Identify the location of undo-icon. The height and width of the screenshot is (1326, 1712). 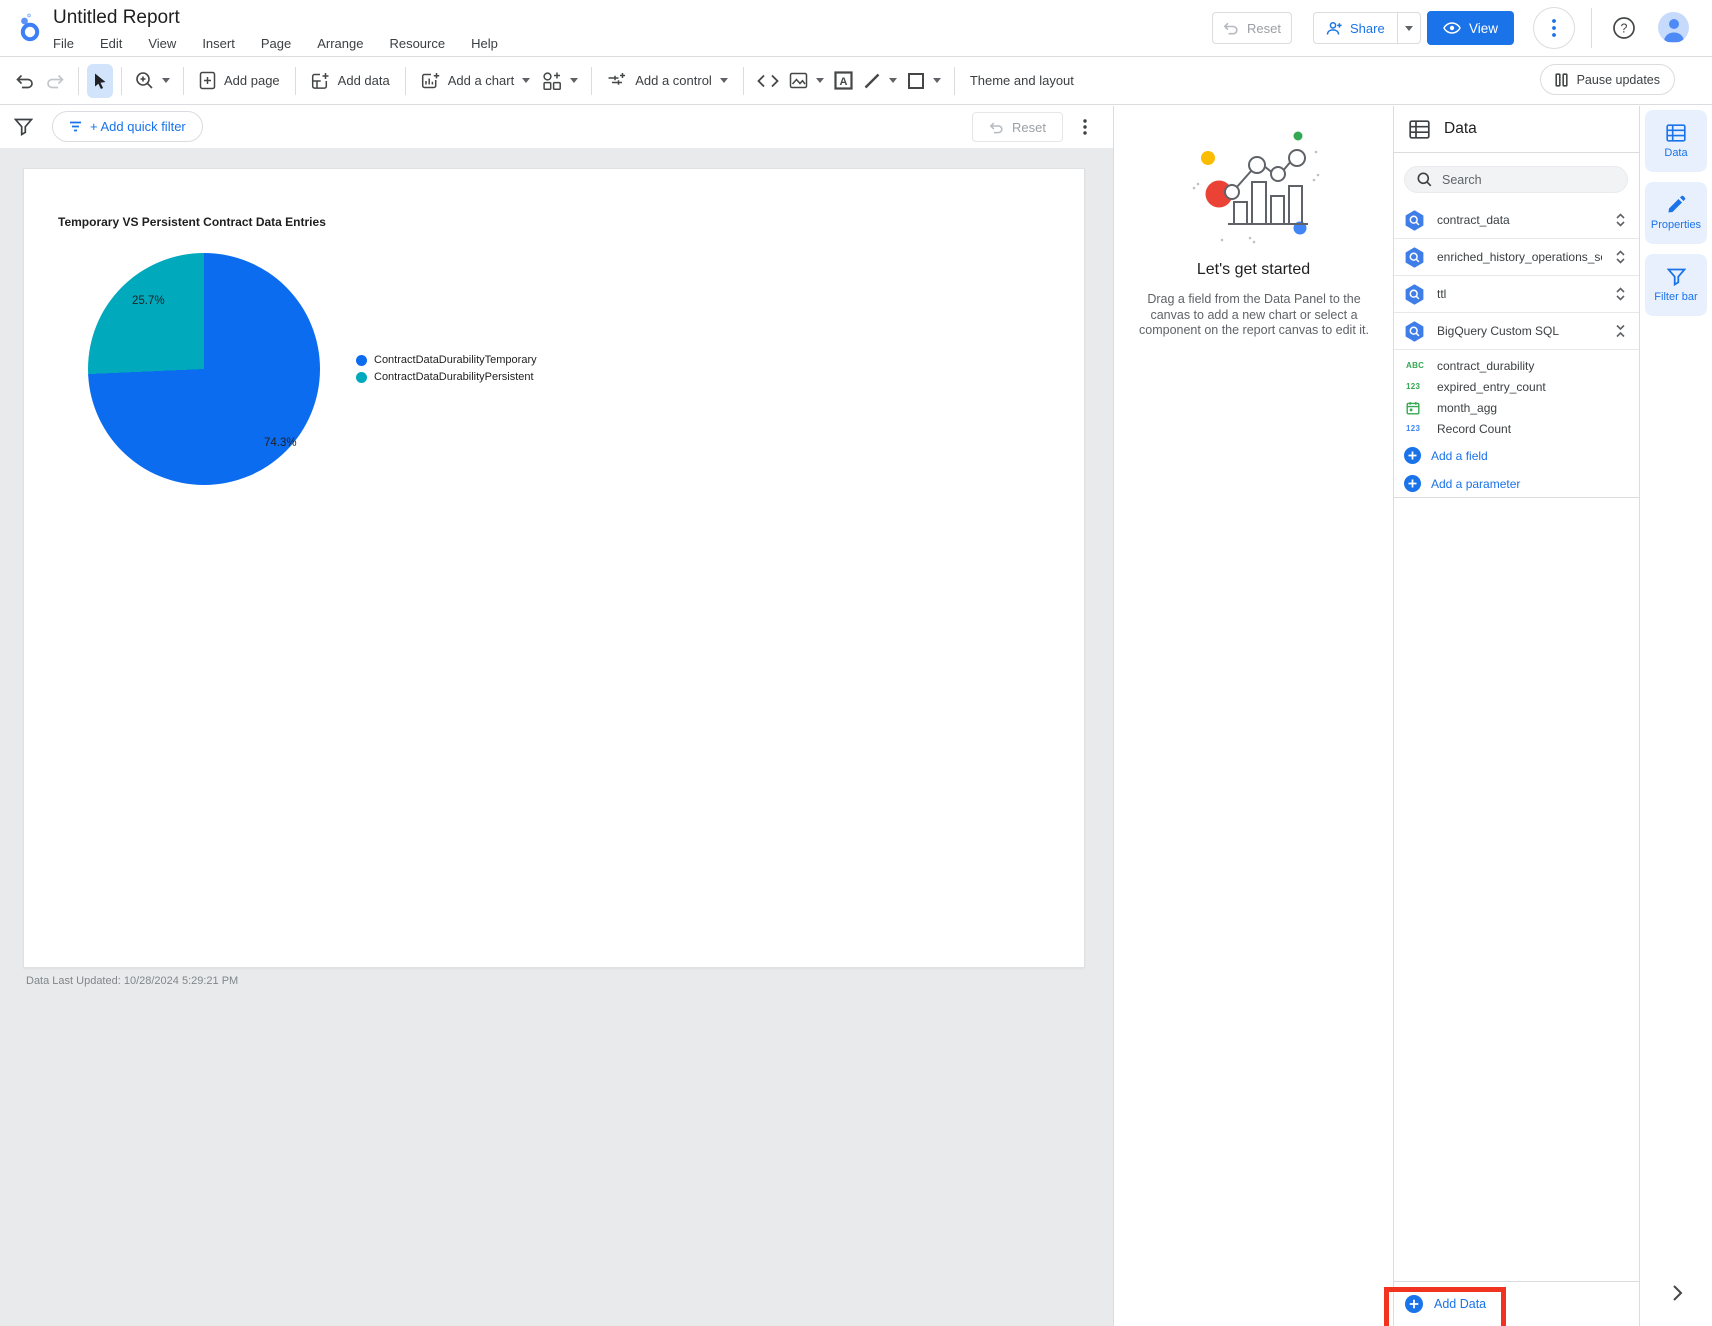
(24, 81).